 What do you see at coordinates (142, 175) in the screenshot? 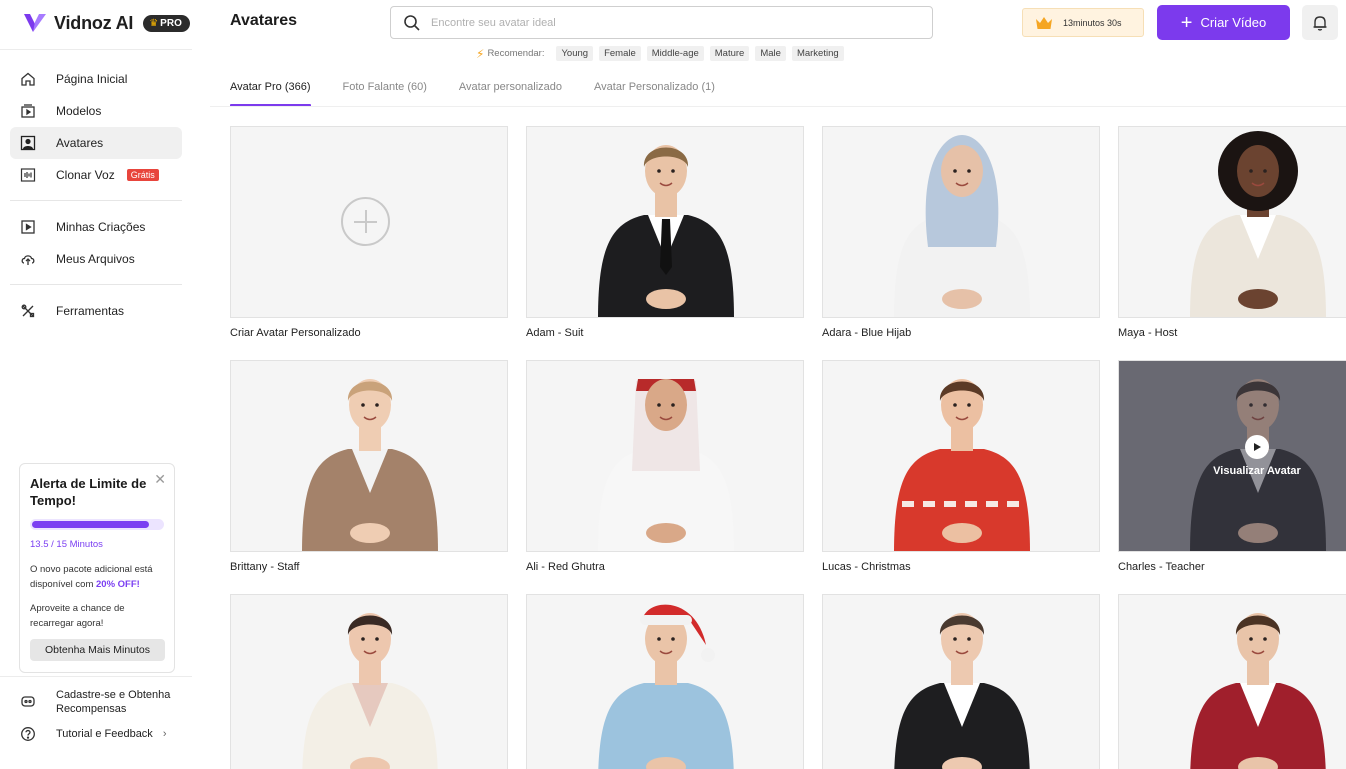
I see `free-badge: Grátis` at bounding box center [142, 175].